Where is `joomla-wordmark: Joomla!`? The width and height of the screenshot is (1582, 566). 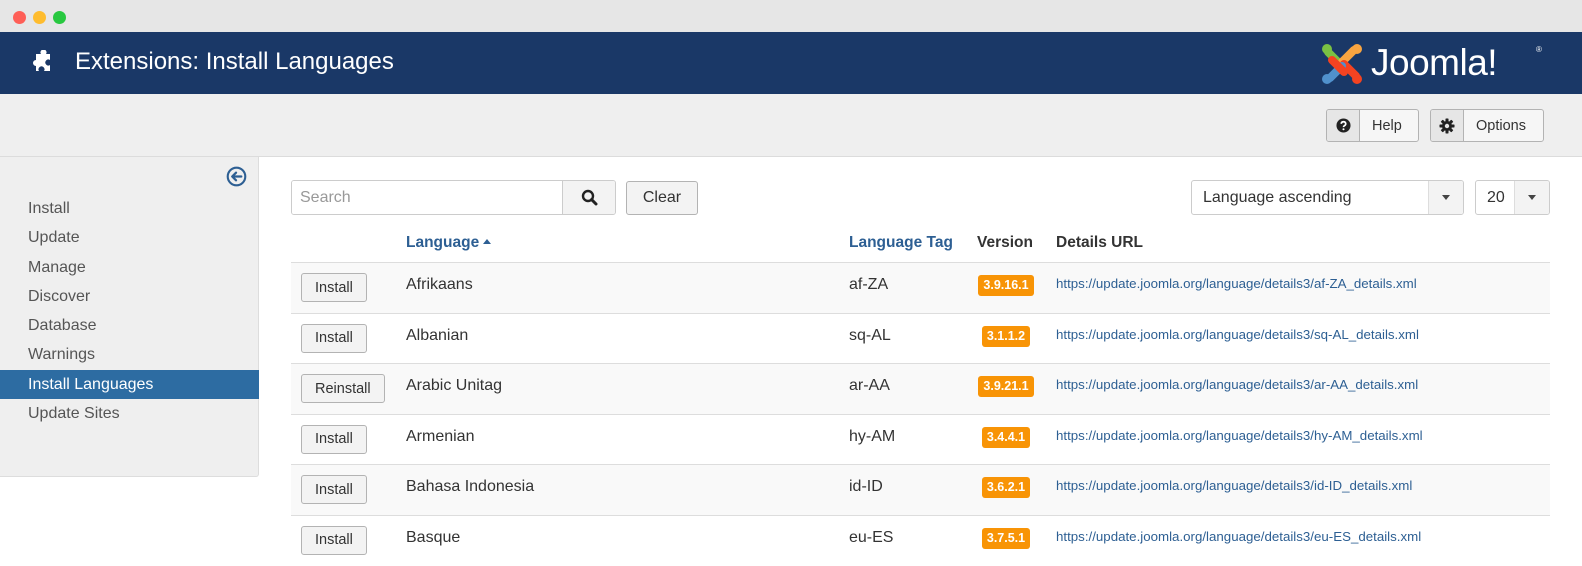 joomla-wordmark: Joomla! is located at coordinates (1434, 62).